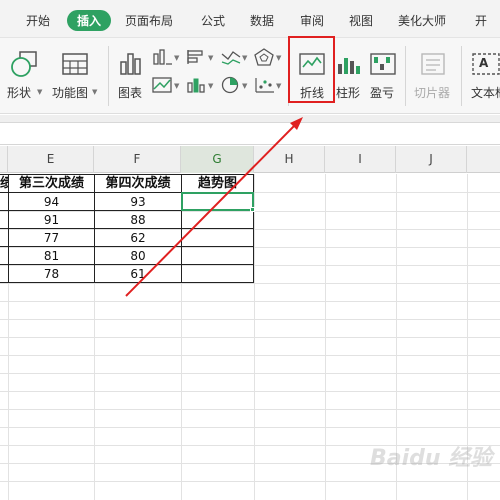 This screenshot has width=500, height=500. Describe the element at coordinates (253, 228) in the screenshot. I see `table-border-line` at that location.